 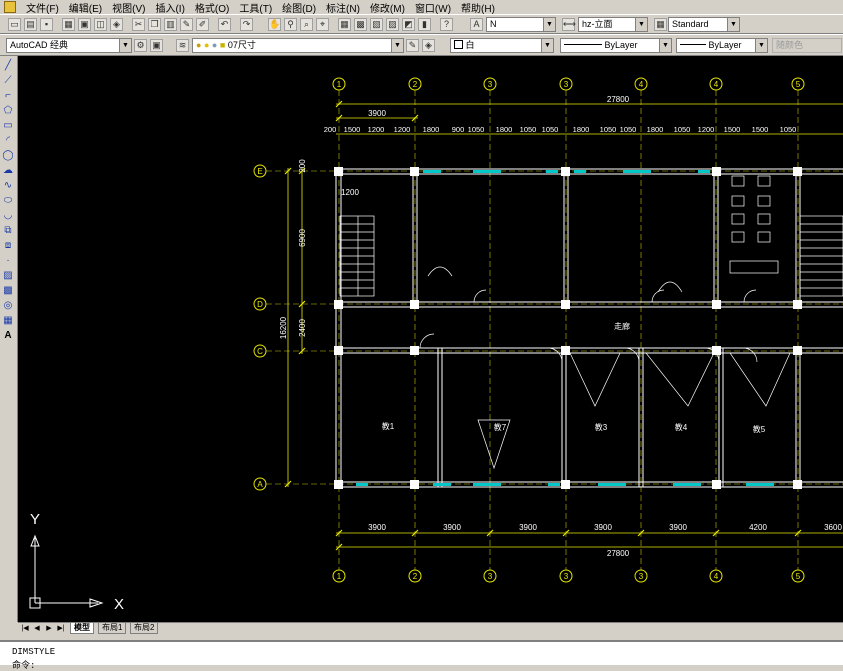 What do you see at coordinates (42, 7) in the screenshot?
I see `menu-file: 文件(F)` at bounding box center [42, 7].